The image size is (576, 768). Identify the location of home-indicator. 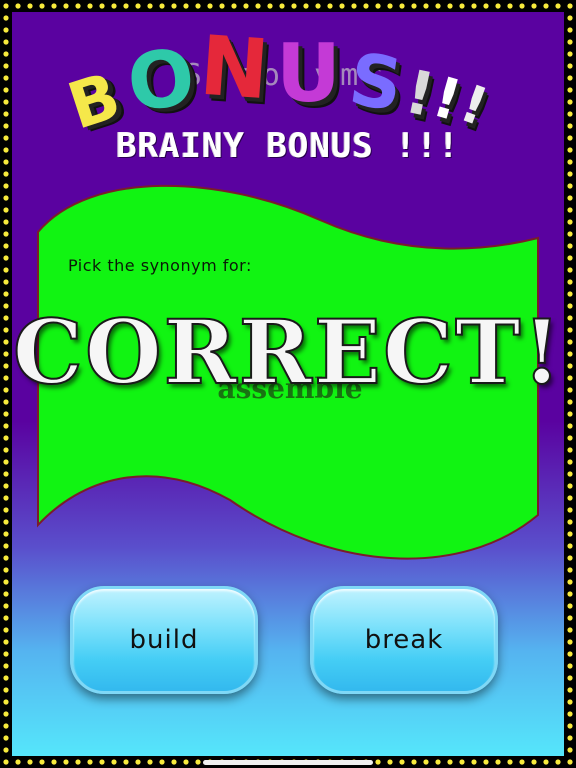
(288, 762).